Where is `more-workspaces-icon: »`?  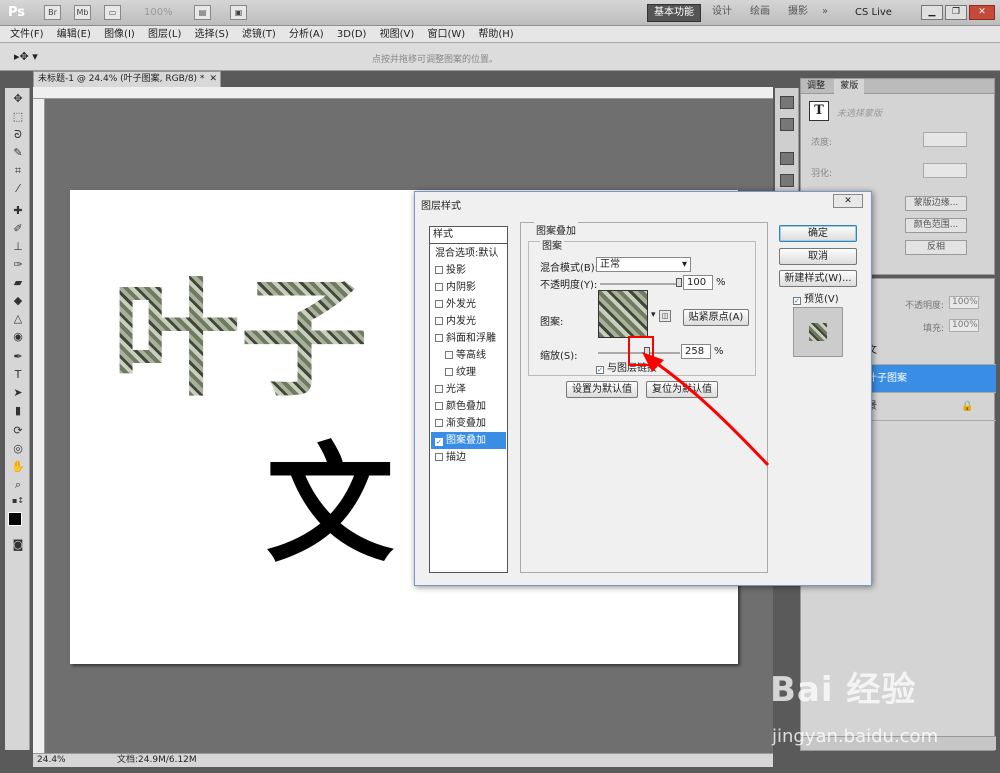 more-workspaces-icon: » is located at coordinates (825, 13).